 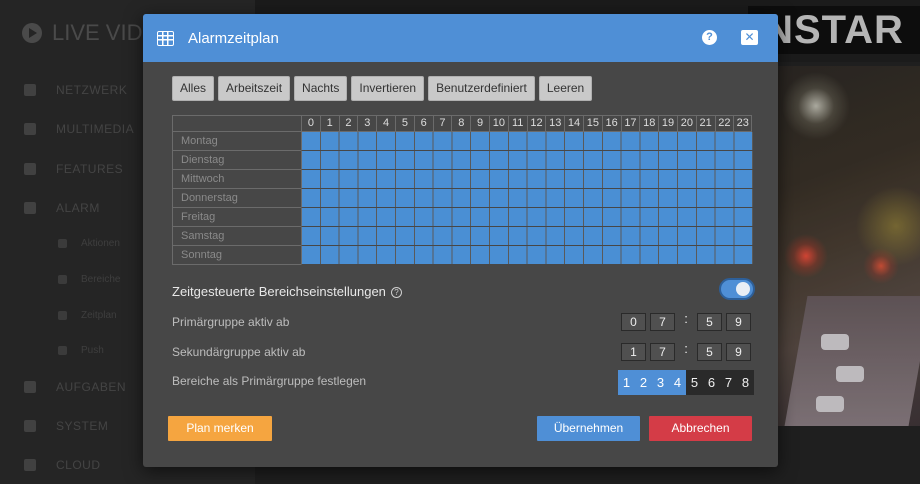 What do you see at coordinates (165, 38) in the screenshot?
I see `table-icon` at bounding box center [165, 38].